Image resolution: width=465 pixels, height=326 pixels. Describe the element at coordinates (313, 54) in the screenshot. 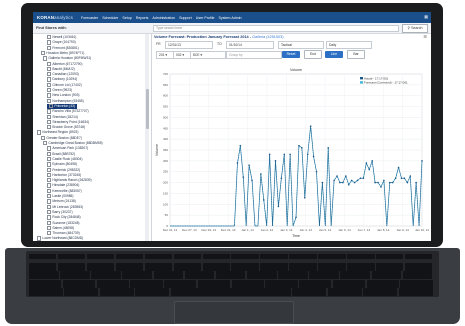

I see `end-button: End` at that location.